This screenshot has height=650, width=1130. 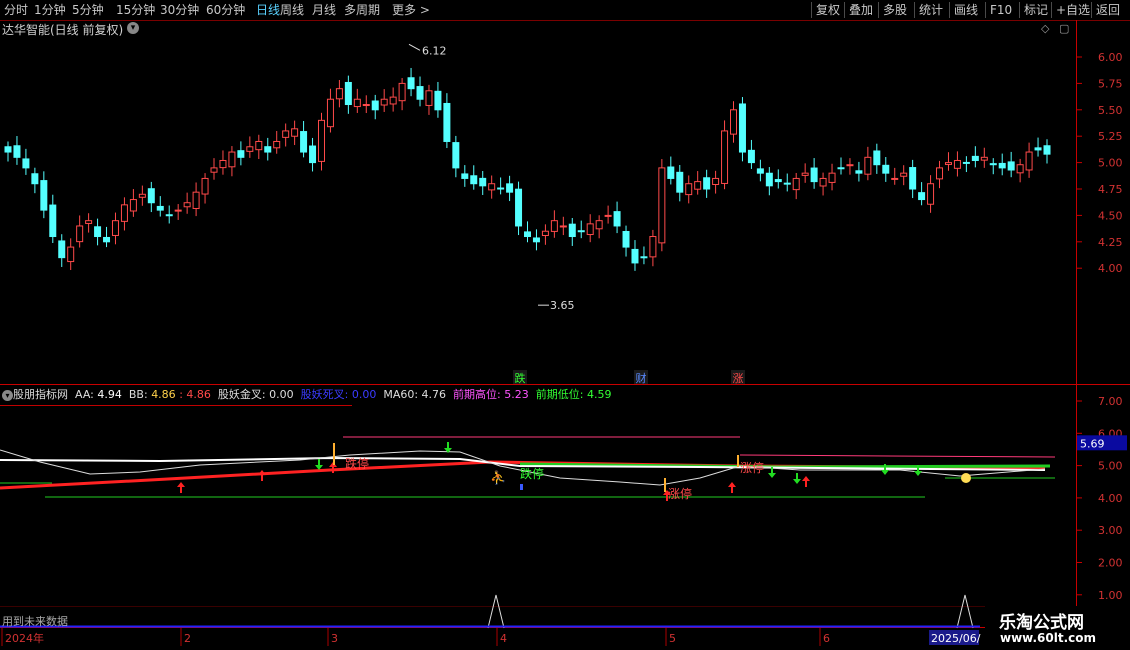 What do you see at coordinates (1110, 110) in the screenshot?
I see `price-tick-label: 5.50` at bounding box center [1110, 110].